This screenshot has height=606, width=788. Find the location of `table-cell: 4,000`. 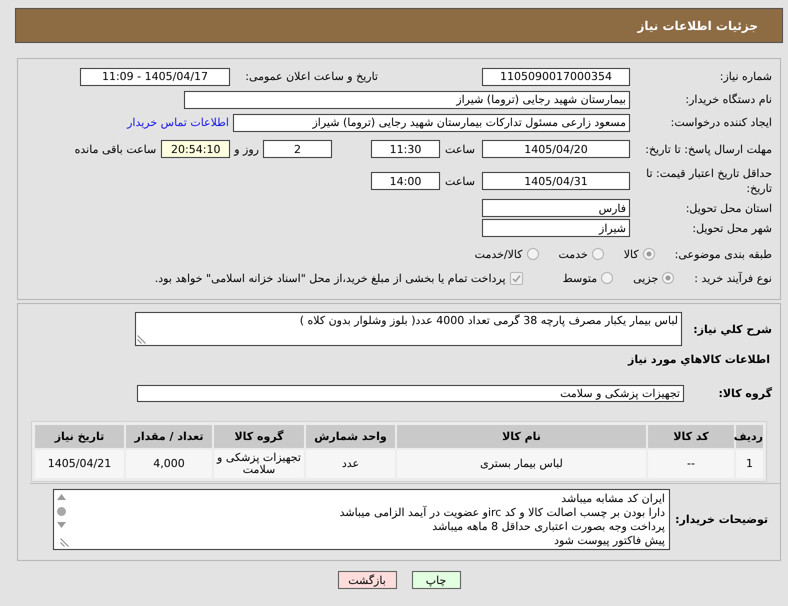

table-cell: 4,000 is located at coordinates (169, 464).